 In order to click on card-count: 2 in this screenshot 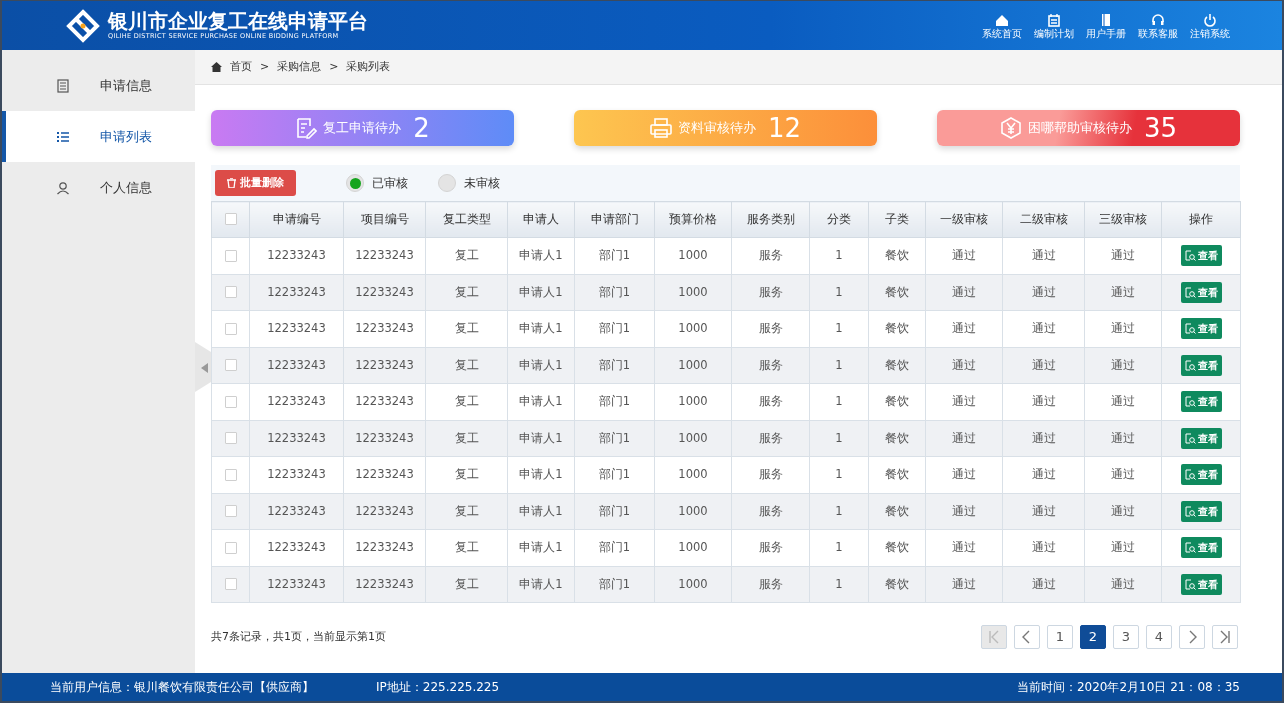, I will do `click(421, 128)`.